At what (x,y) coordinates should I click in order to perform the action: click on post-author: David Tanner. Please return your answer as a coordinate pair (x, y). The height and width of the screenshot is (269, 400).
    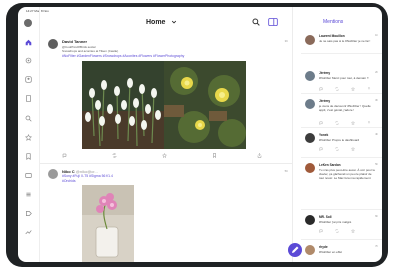
    Looking at the image, I should click on (74, 41).